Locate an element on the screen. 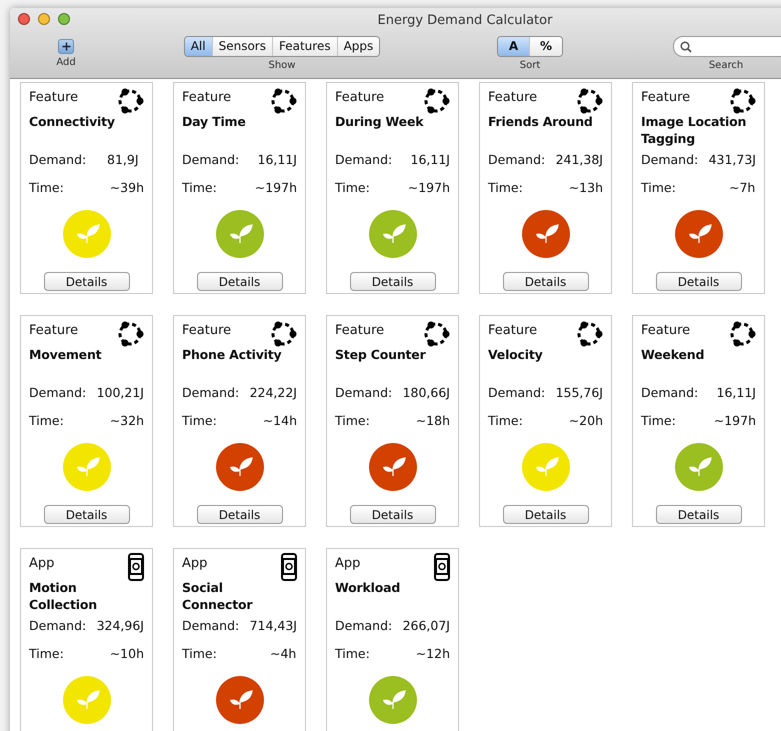  filter-tab: Sensors is located at coordinates (242, 46).